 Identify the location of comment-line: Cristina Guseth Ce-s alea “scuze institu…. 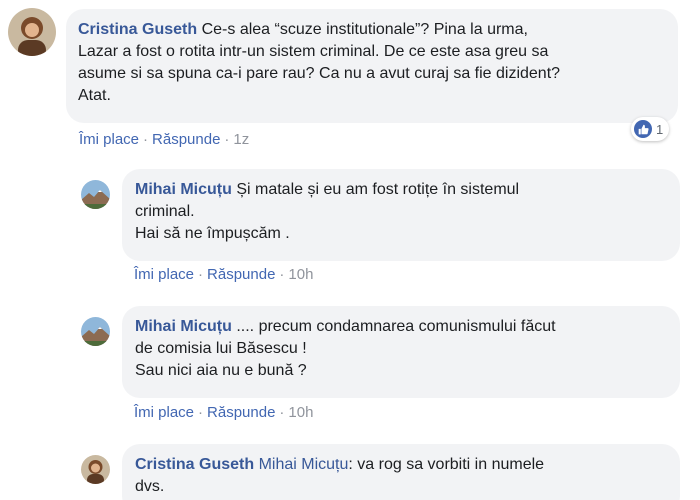
(371, 30).